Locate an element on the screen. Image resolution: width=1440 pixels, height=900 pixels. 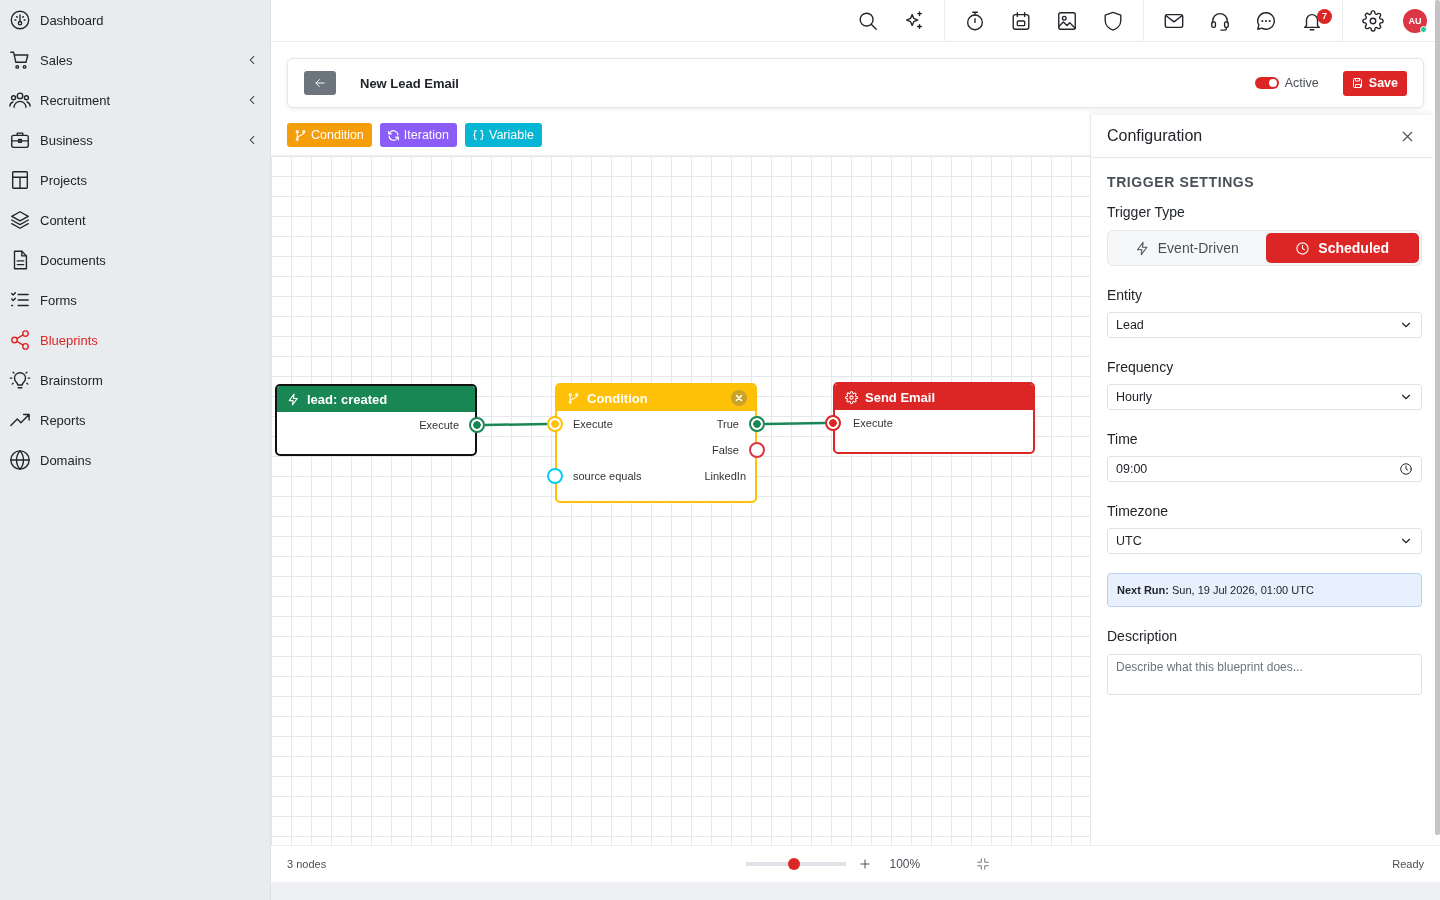
zoom-reading: 100% is located at coordinates (905, 864).